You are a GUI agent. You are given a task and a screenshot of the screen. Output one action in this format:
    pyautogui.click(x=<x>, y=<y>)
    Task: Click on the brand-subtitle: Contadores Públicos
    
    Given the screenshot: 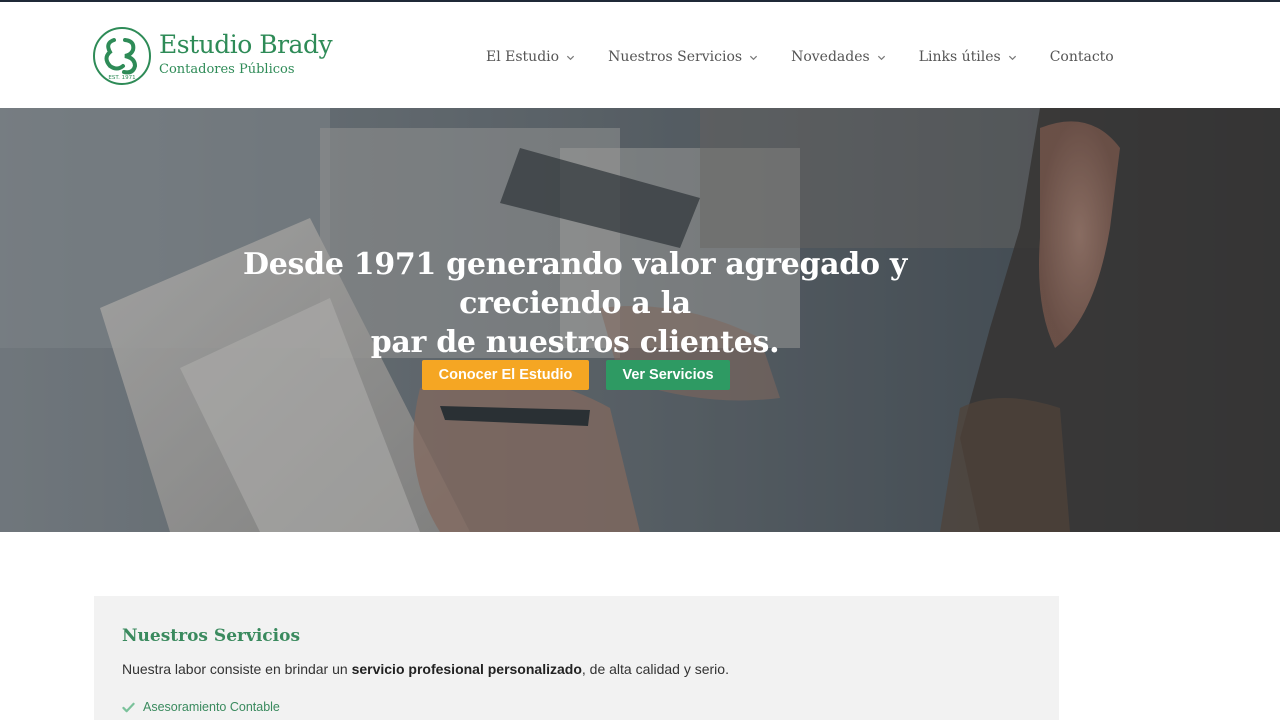 What is the action you would take?
    pyautogui.click(x=227, y=69)
    